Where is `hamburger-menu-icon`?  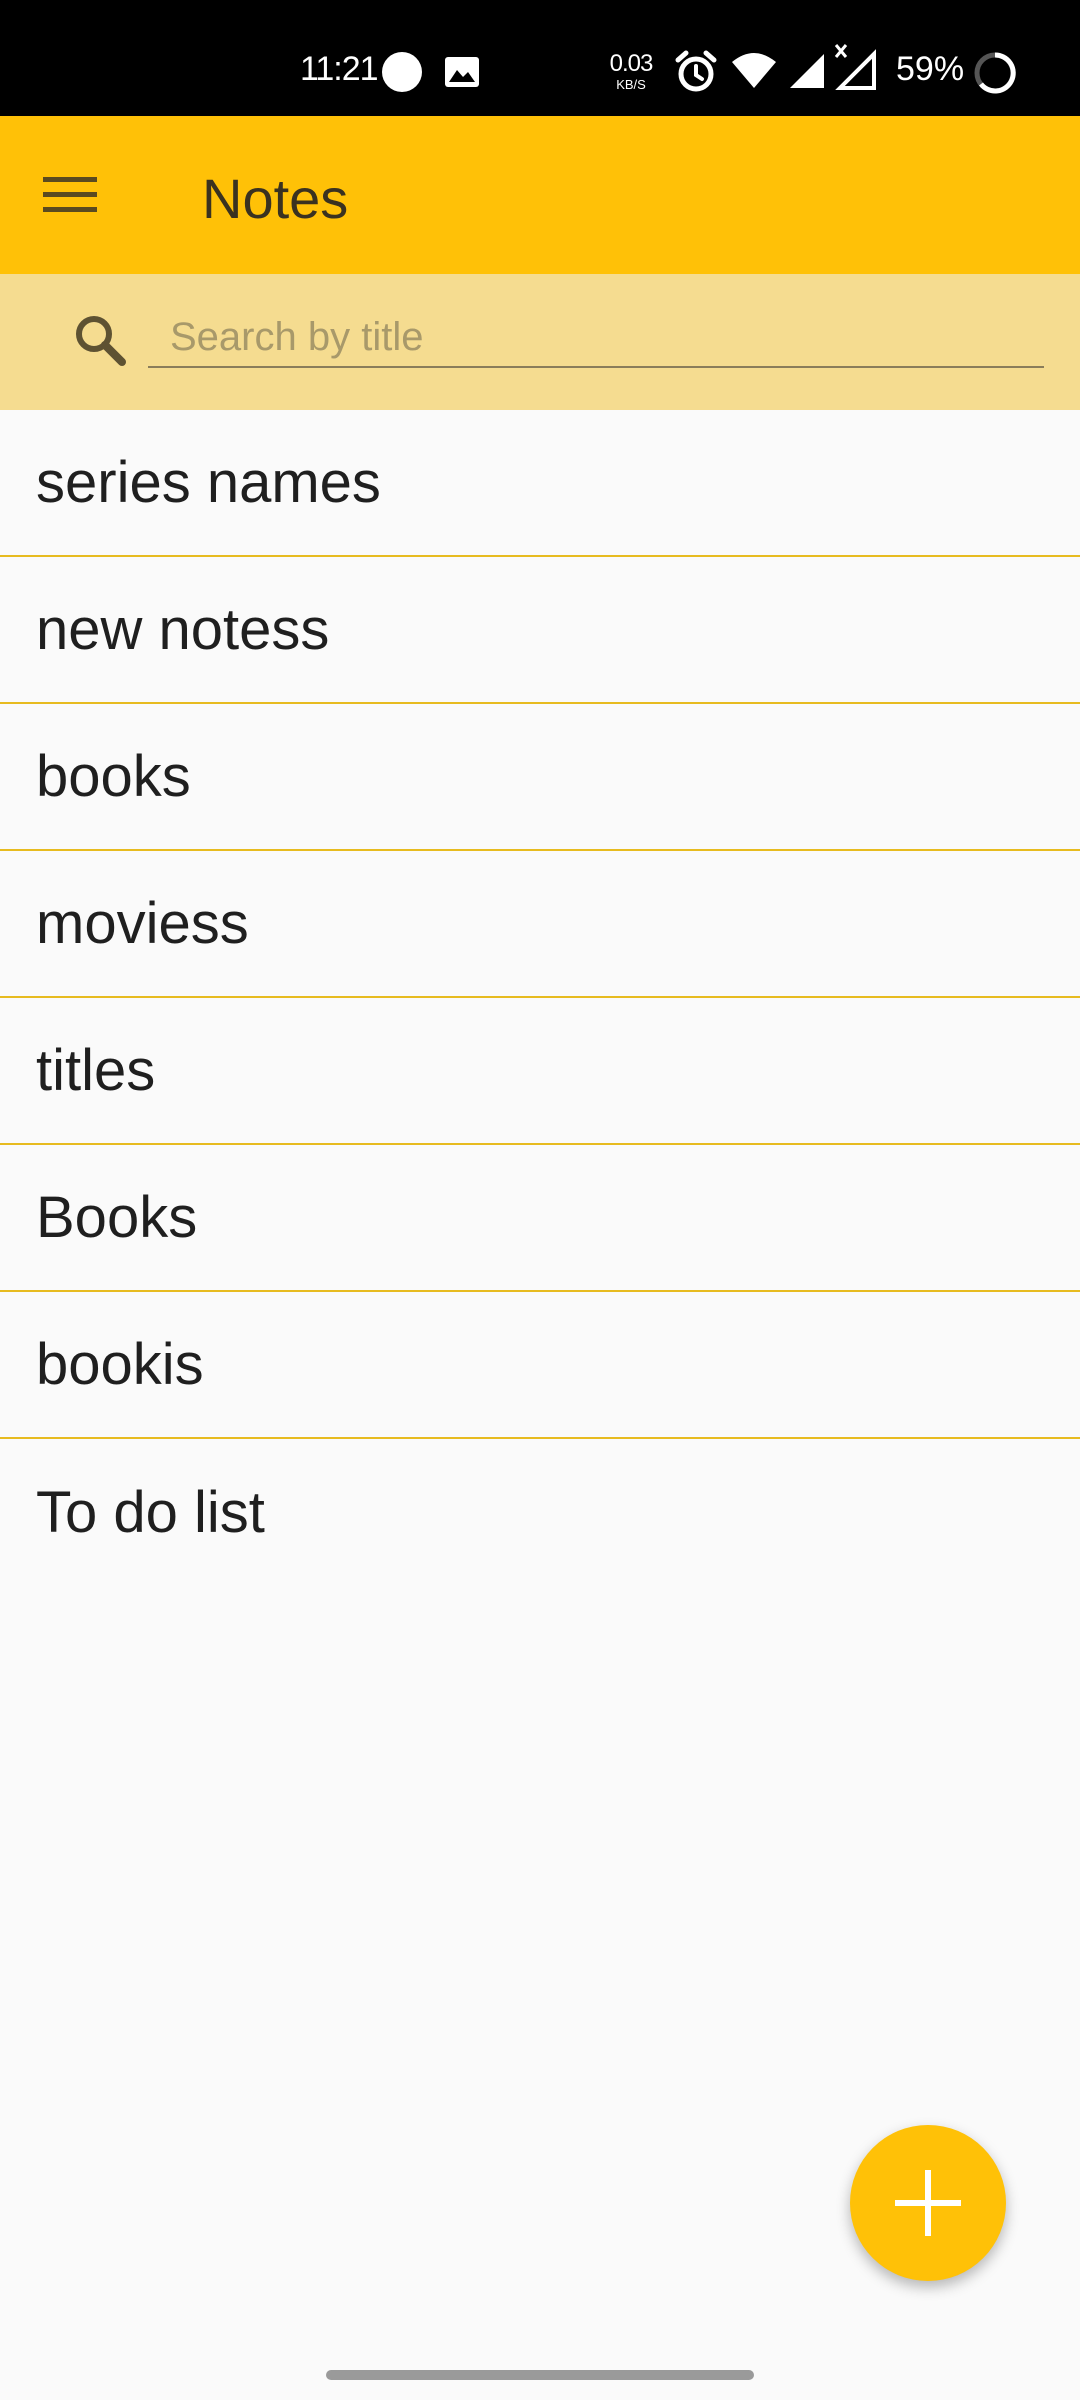 hamburger-menu-icon is located at coordinates (70, 194).